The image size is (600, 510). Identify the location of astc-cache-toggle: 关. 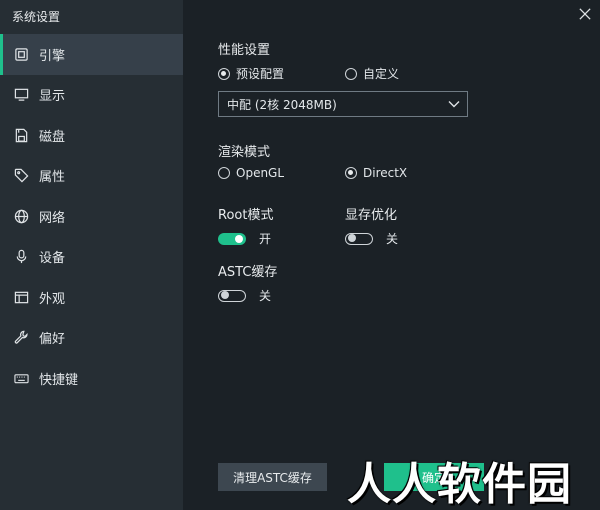
(244, 295).